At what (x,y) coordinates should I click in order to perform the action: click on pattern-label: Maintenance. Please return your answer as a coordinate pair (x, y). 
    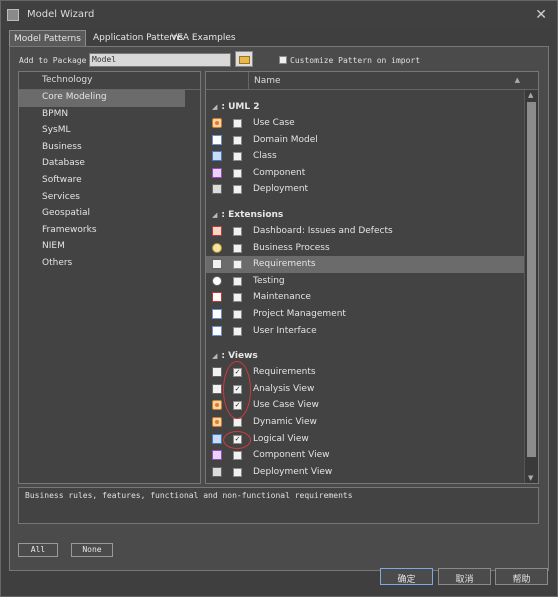
    Looking at the image, I should click on (282, 297).